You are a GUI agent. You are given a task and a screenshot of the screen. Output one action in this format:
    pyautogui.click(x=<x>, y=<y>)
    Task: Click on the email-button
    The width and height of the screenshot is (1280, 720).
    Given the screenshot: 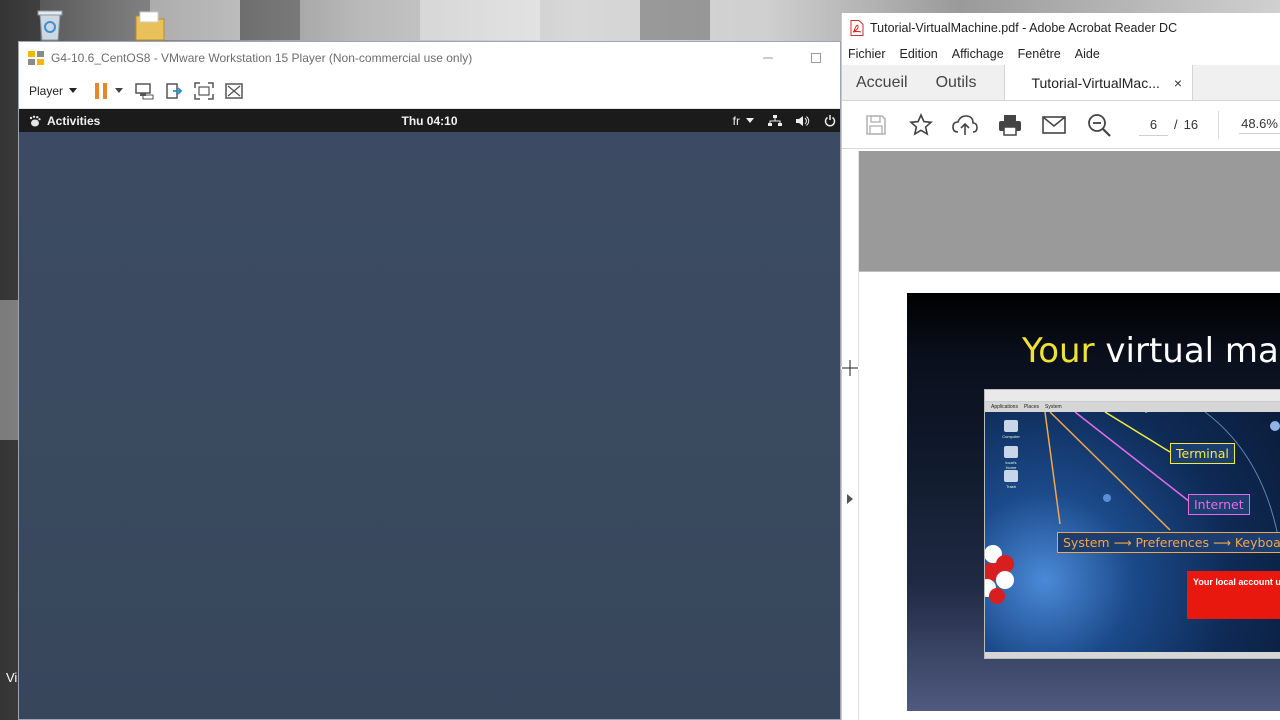 What is the action you would take?
    pyautogui.click(x=1054, y=125)
    